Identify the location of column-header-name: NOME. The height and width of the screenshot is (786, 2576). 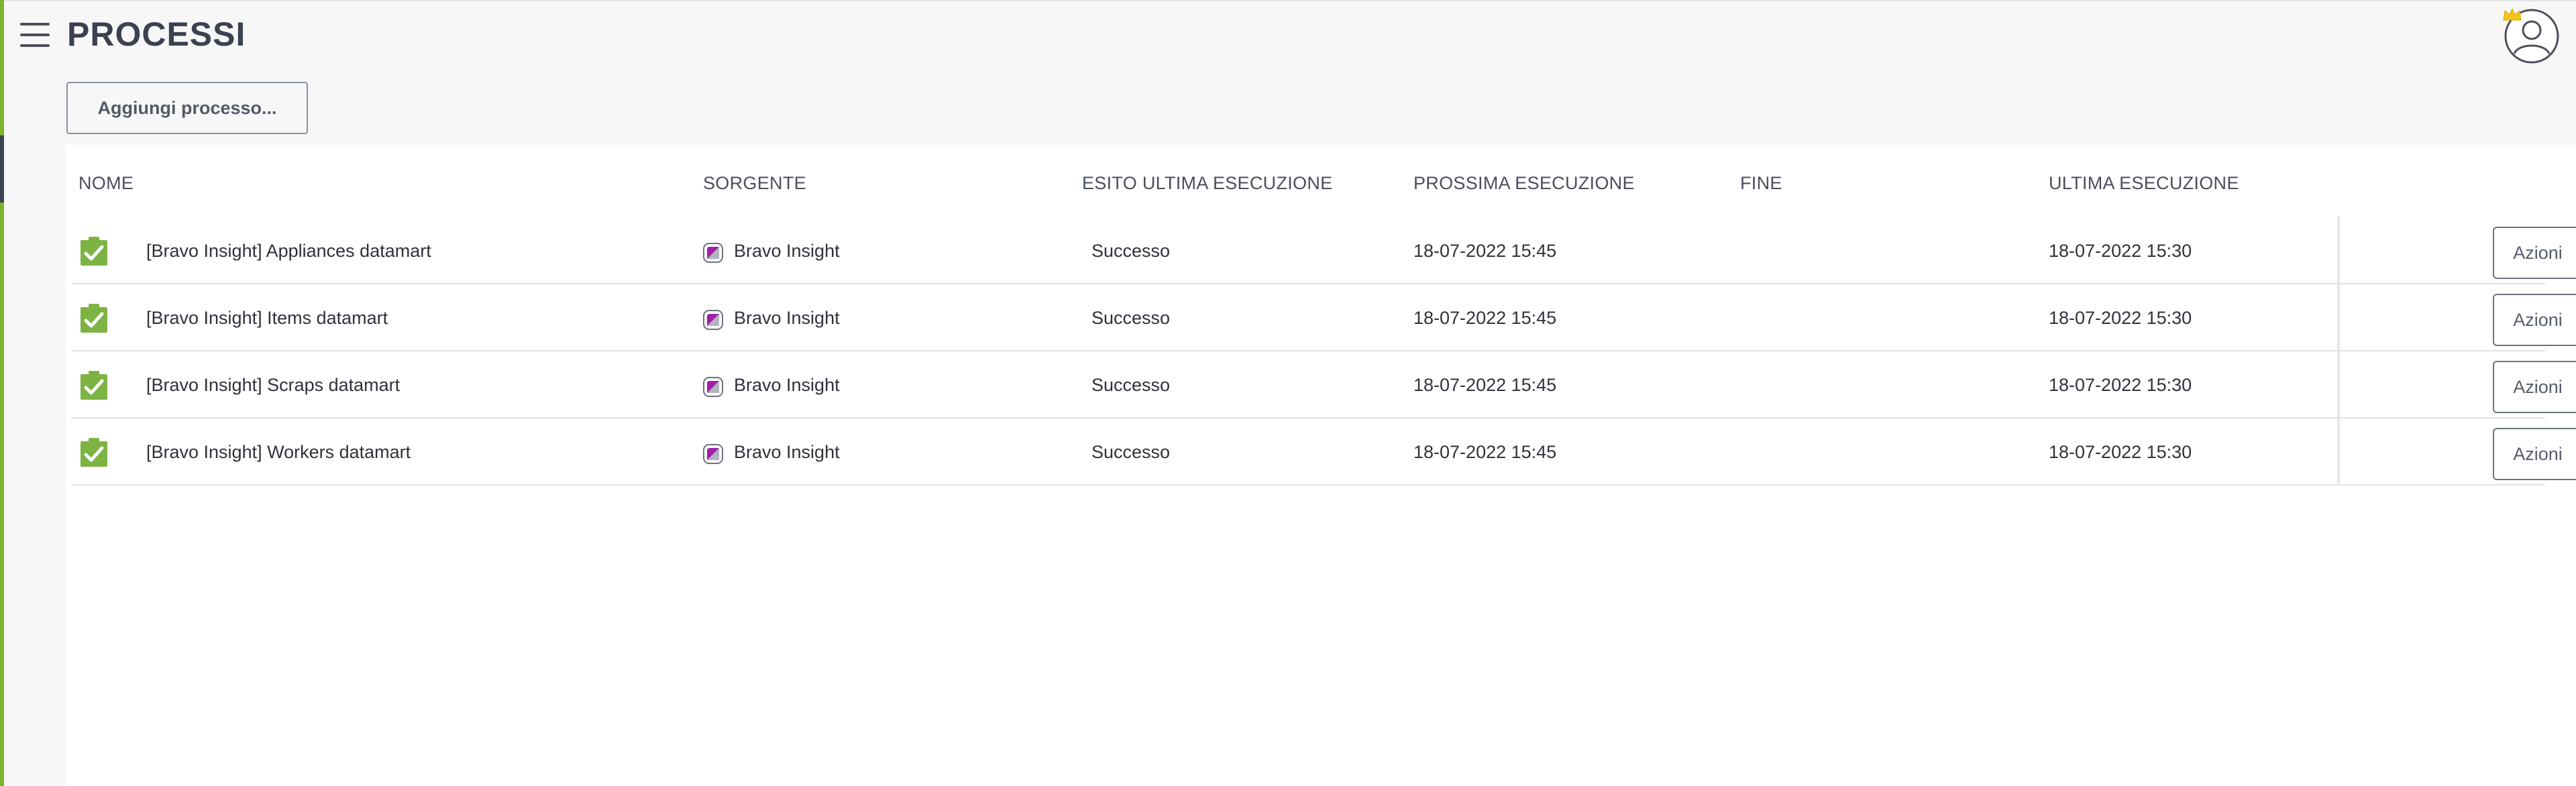
(105, 183).